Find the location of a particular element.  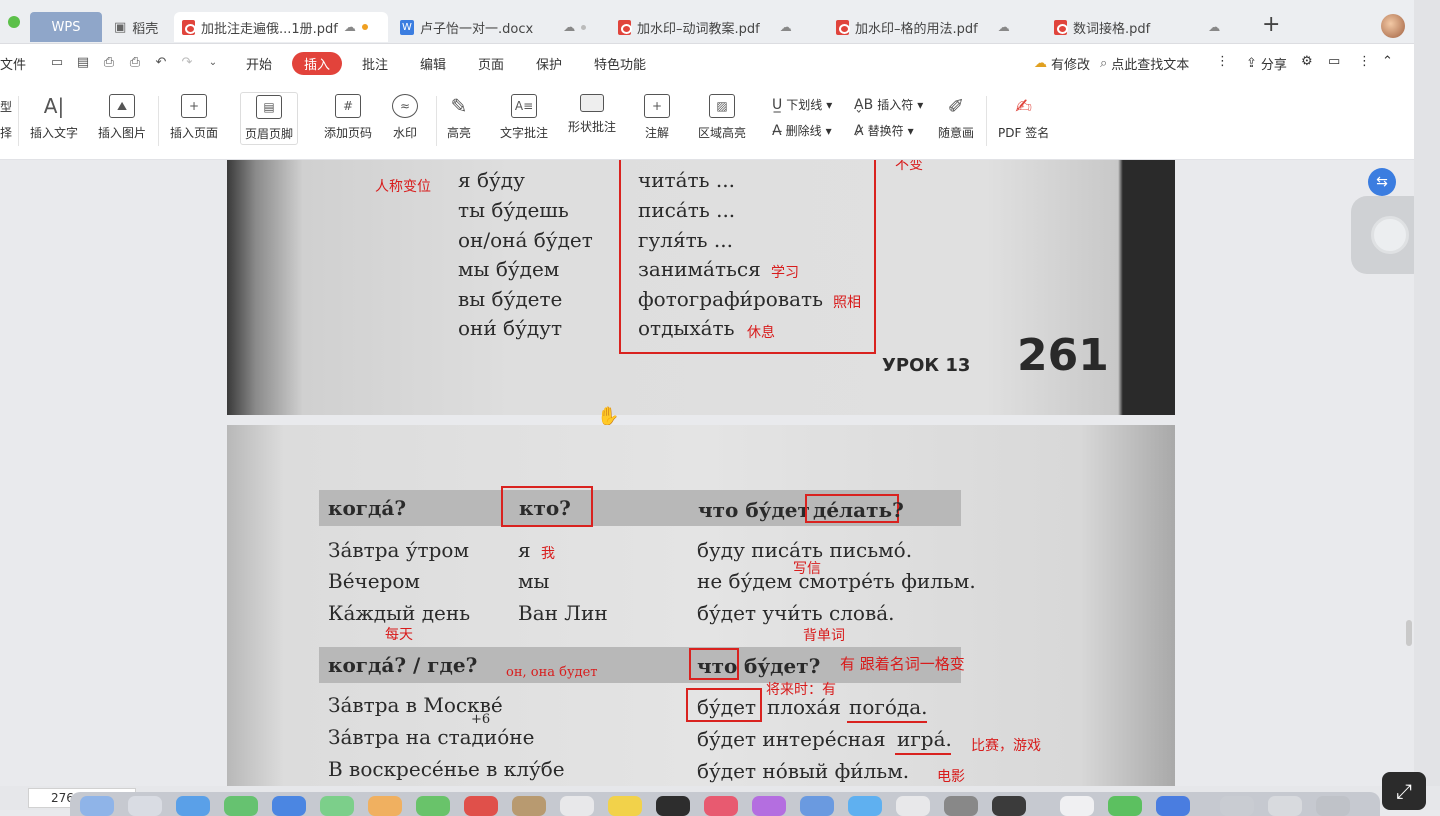

insert-mark-button: A̬B 插入符 ▾ is located at coordinates (888, 104).